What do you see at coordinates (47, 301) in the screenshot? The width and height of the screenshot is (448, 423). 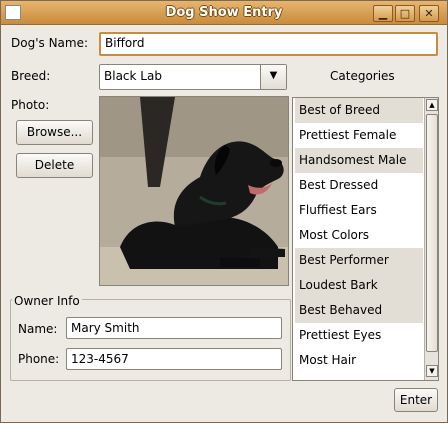 I see `owner-info-label: Owner Info` at bounding box center [47, 301].